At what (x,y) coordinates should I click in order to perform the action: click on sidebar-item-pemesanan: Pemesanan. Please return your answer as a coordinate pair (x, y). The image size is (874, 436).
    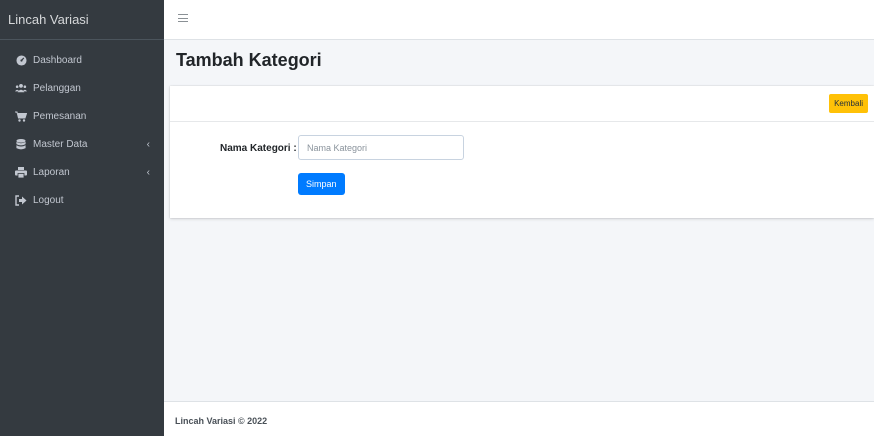
    Looking at the image, I should click on (82, 116).